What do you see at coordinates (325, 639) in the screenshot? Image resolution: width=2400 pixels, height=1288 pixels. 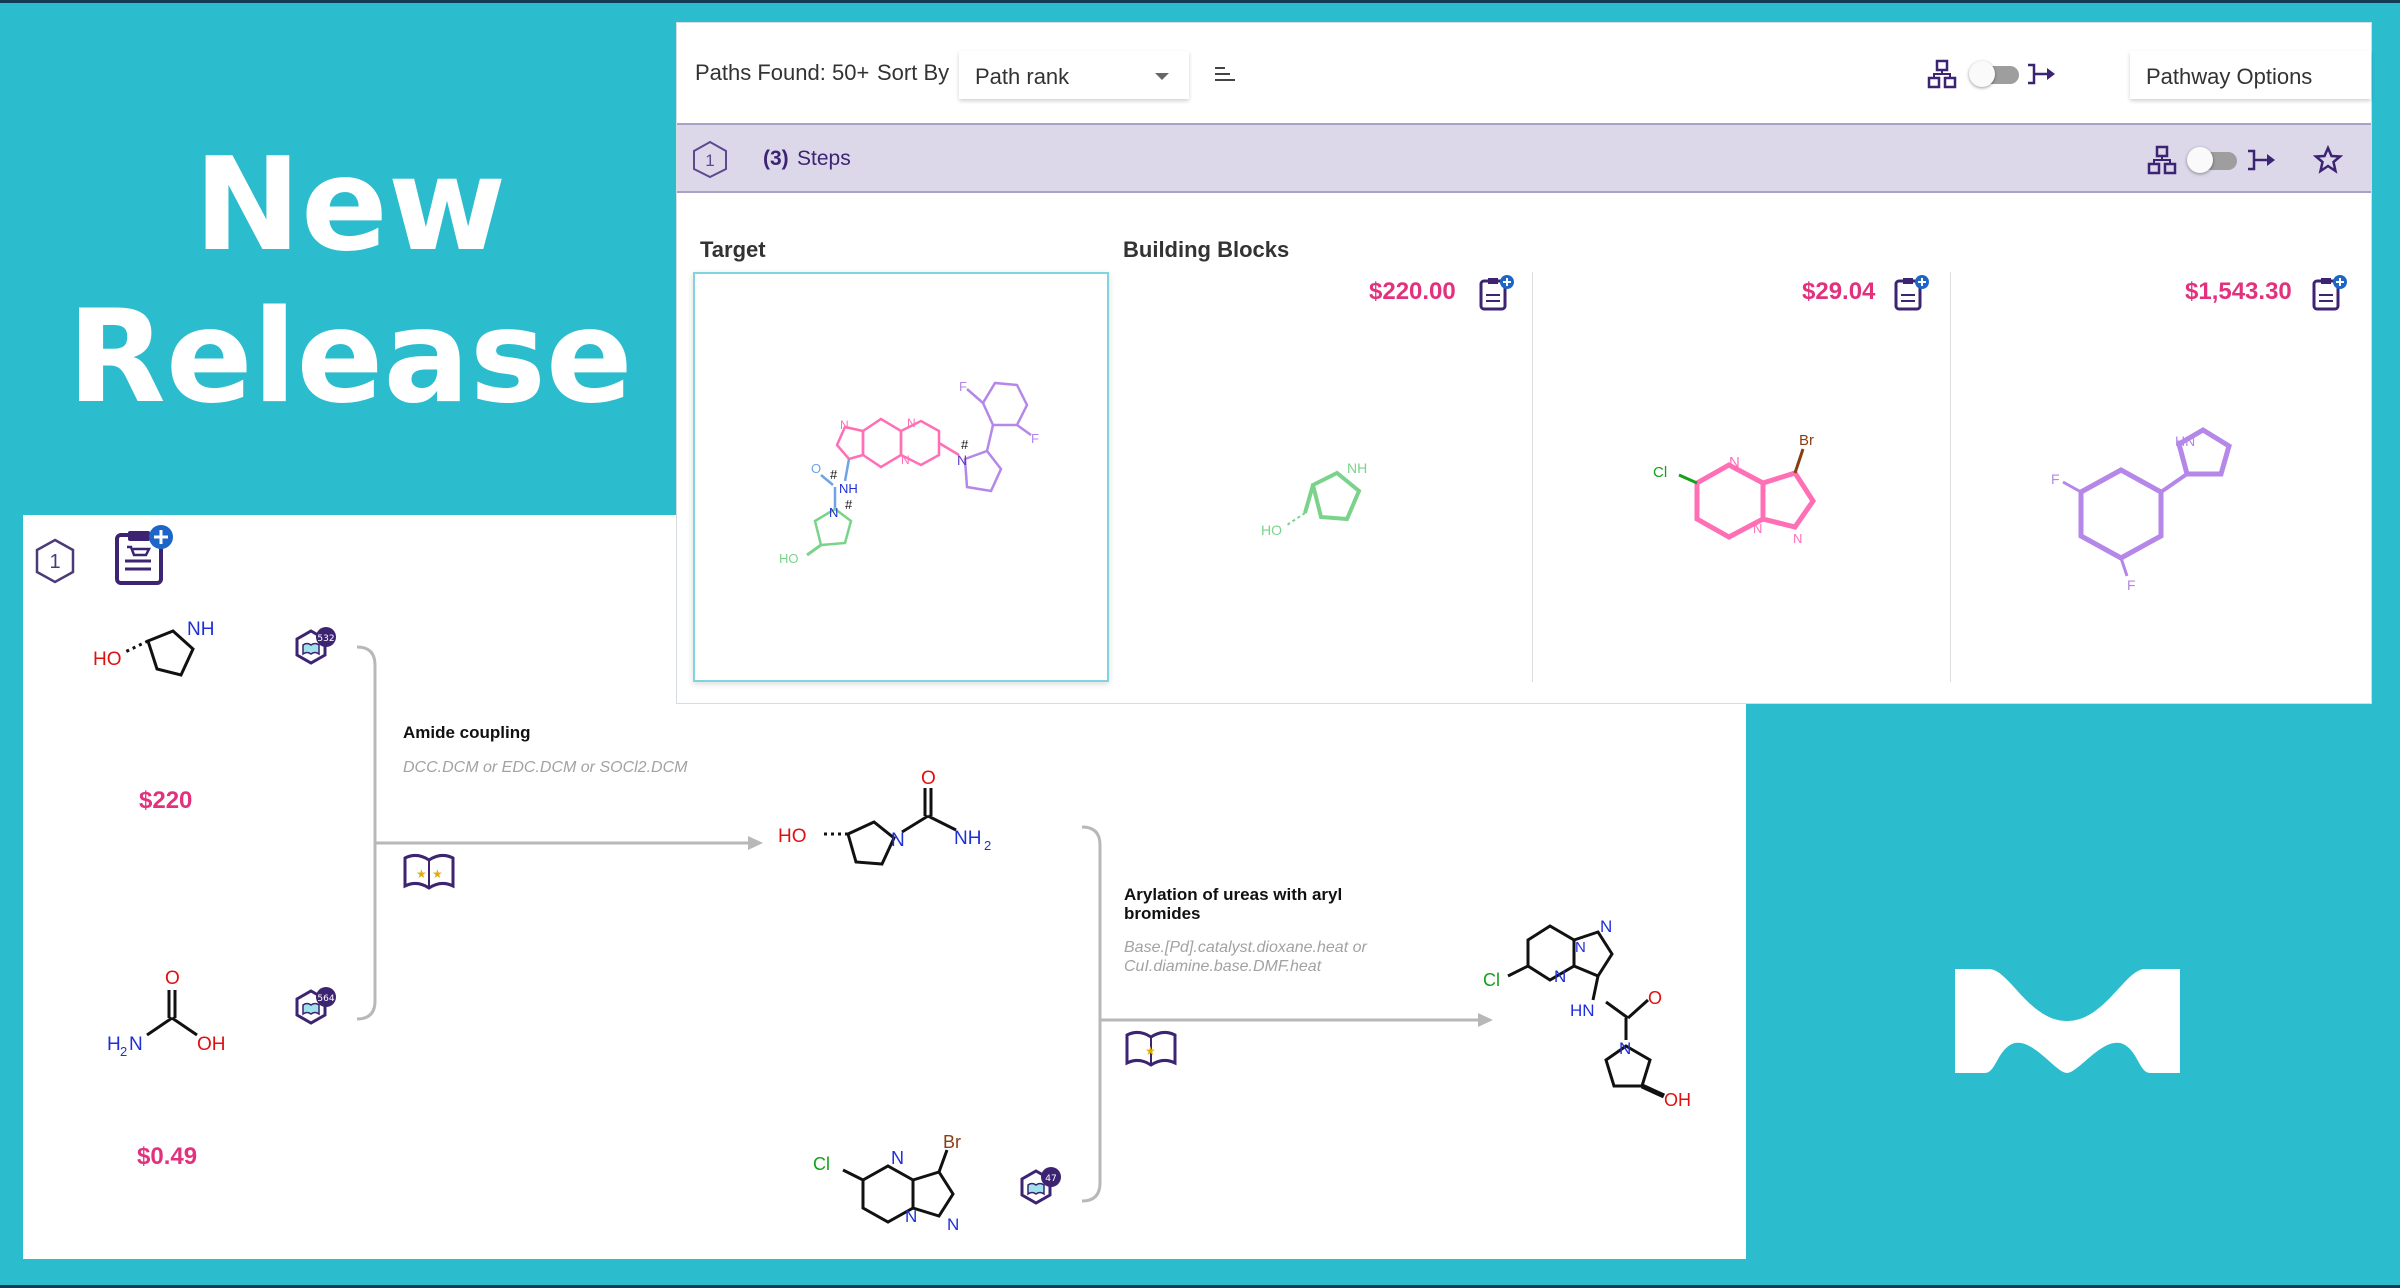 I see `reference-count: 532` at bounding box center [325, 639].